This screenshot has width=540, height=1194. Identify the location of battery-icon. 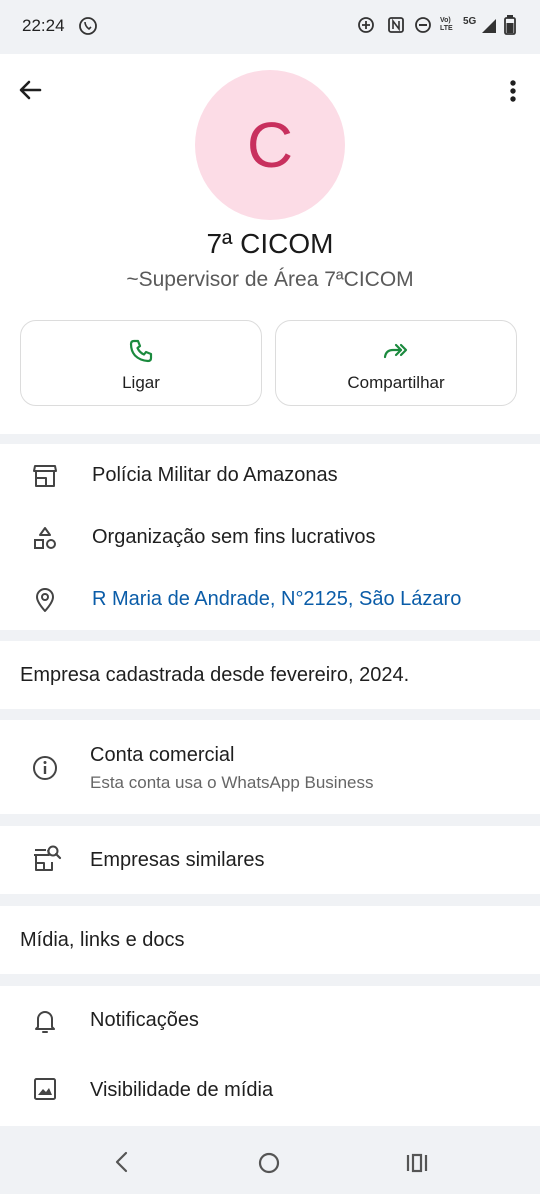
(510, 25).